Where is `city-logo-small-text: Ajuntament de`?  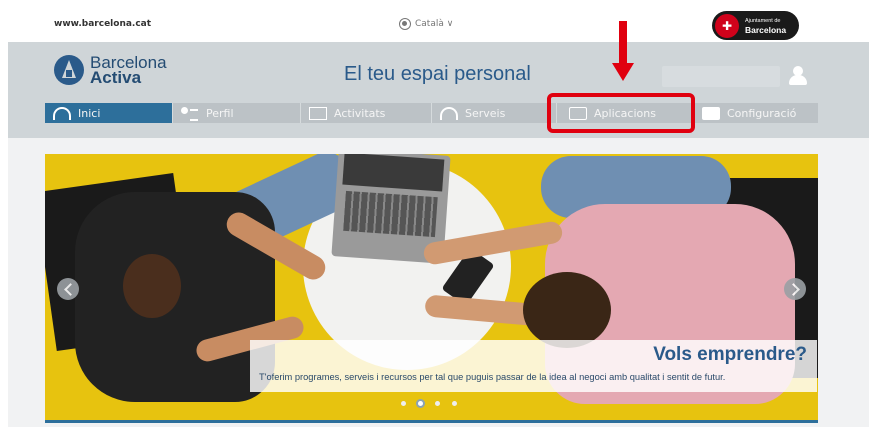
city-logo-small-text: Ajuntament de is located at coordinates (763, 21).